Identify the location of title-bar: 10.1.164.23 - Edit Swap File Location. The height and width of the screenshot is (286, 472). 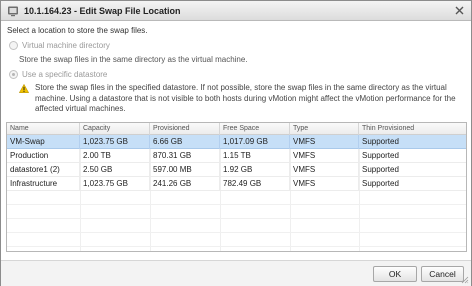
(236, 11).